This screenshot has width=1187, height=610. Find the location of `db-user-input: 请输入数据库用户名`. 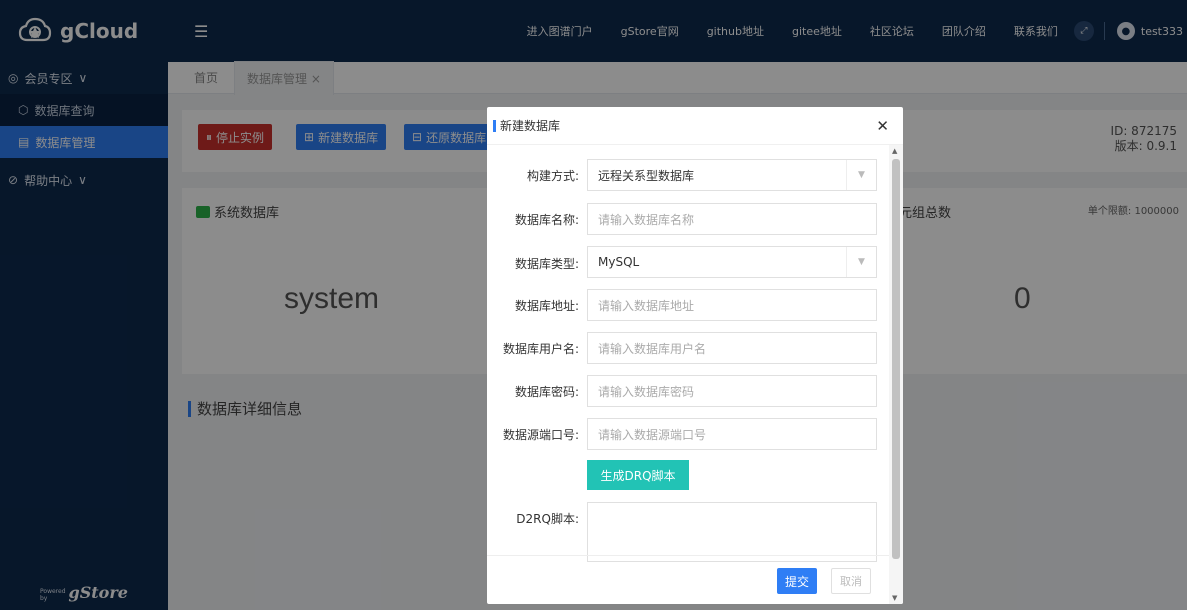

db-user-input: 请输入数据库用户名 is located at coordinates (732, 348).